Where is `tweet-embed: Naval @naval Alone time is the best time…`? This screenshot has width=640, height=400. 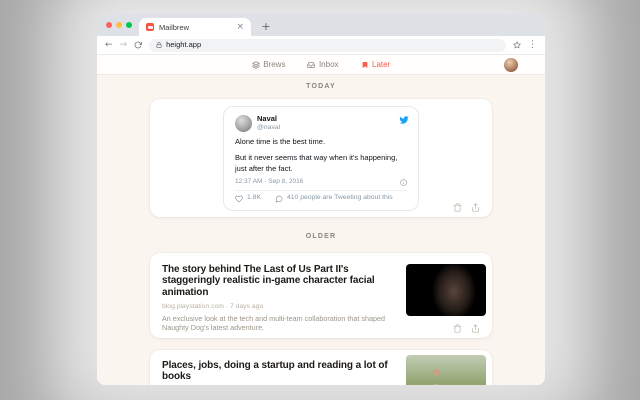
tweet-embed: Naval @naval Alone time is the best time… is located at coordinates (321, 158).